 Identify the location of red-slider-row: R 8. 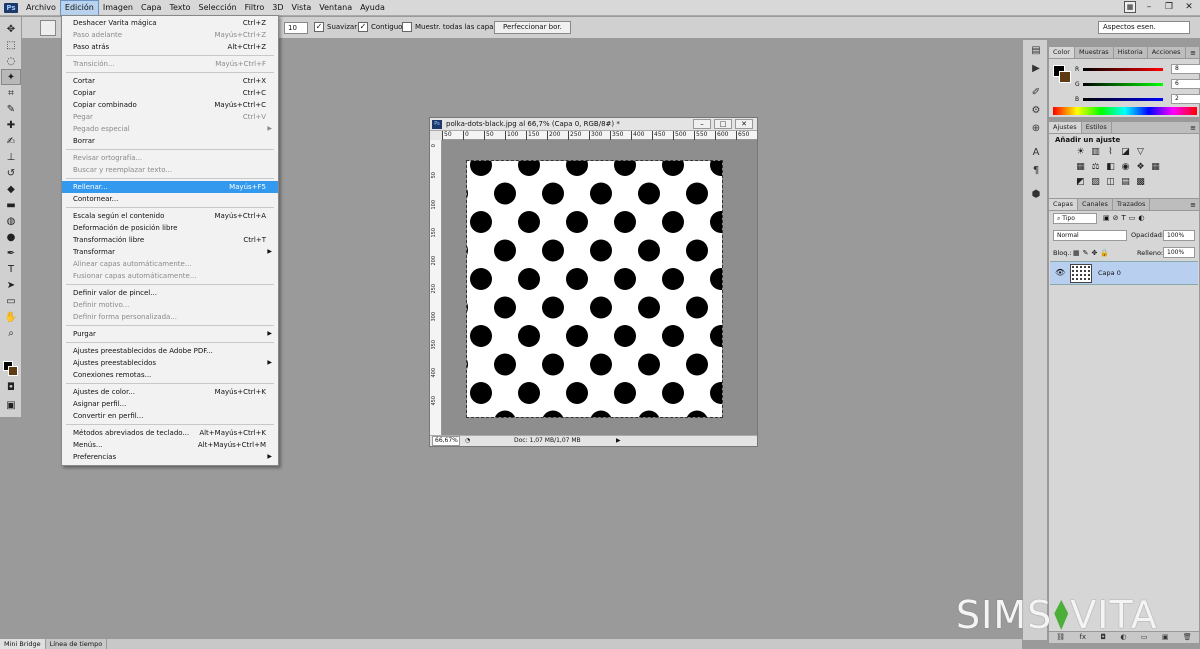
(1137, 69).